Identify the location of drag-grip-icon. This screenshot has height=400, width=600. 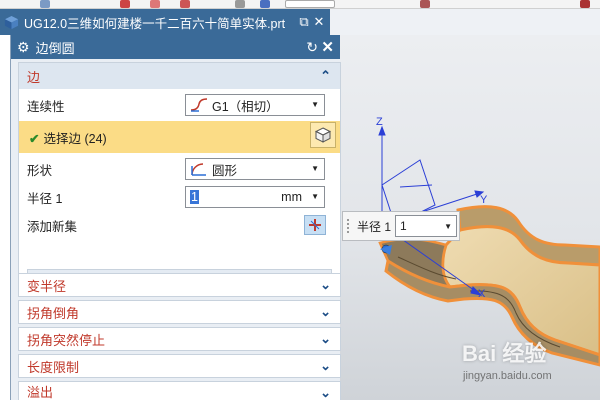
(350, 226).